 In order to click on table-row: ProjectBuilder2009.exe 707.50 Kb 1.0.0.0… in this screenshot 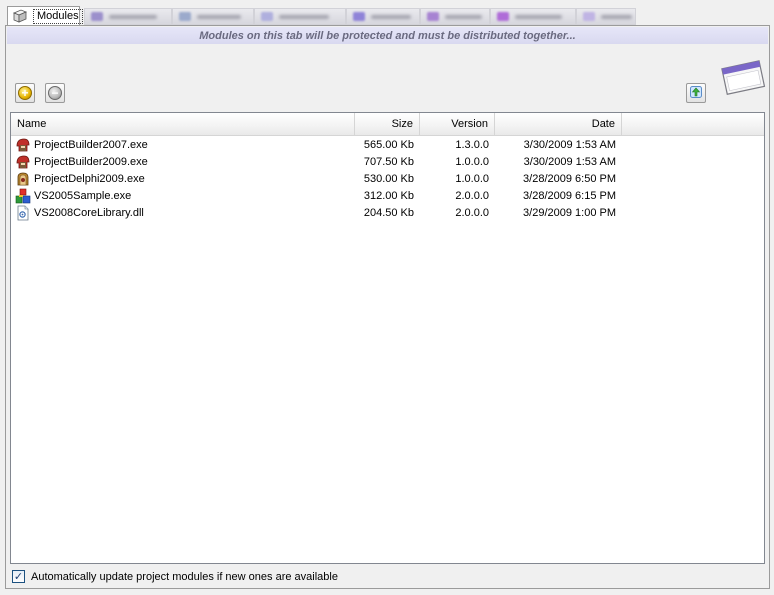, I will do `click(387, 161)`.